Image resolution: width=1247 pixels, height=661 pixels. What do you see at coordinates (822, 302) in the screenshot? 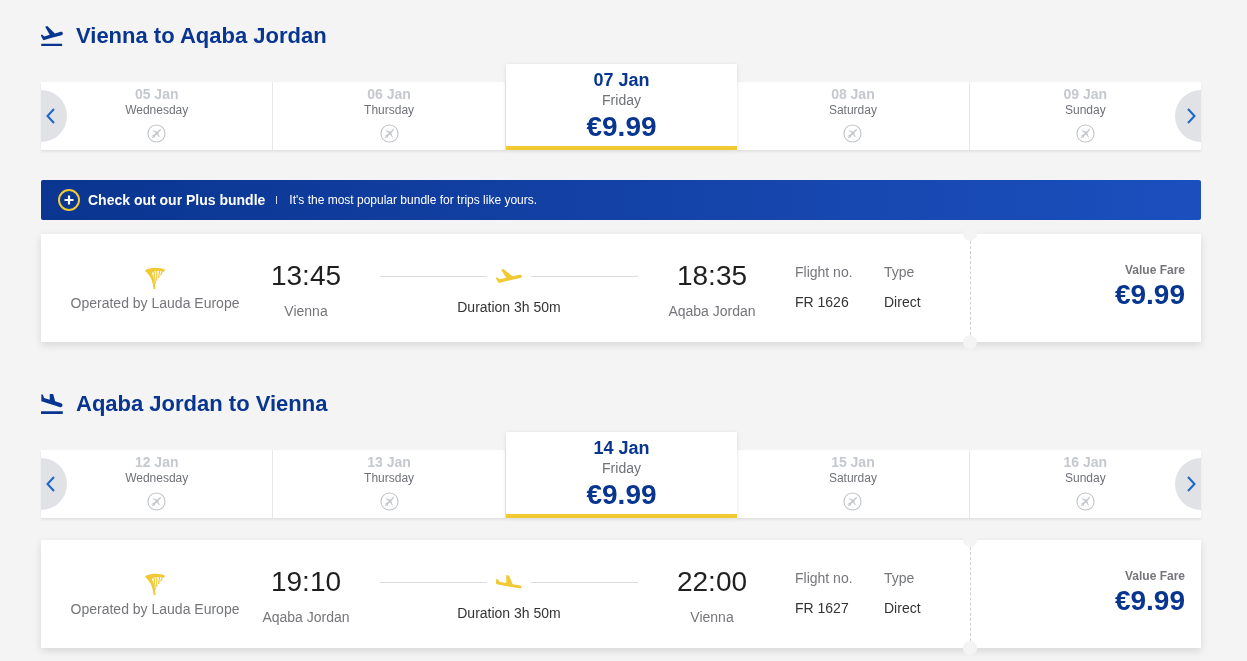
I see `flight-number: FR 1626` at bounding box center [822, 302].